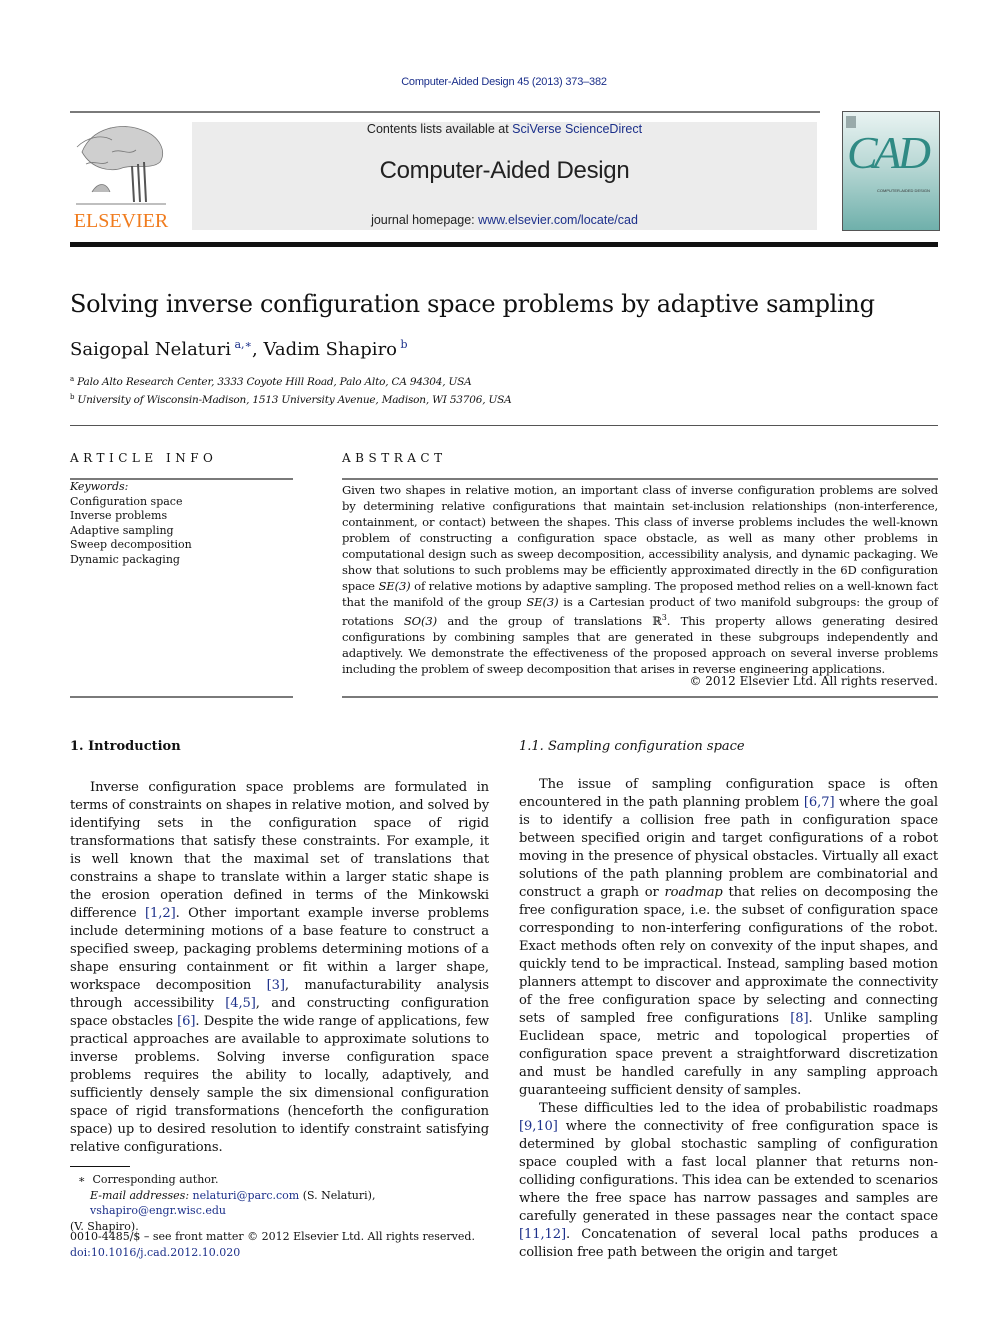 The width and height of the screenshot is (992, 1323). Describe the element at coordinates (144, 458) in the screenshot. I see `article-info-heading: ARTICLE INFO` at that location.